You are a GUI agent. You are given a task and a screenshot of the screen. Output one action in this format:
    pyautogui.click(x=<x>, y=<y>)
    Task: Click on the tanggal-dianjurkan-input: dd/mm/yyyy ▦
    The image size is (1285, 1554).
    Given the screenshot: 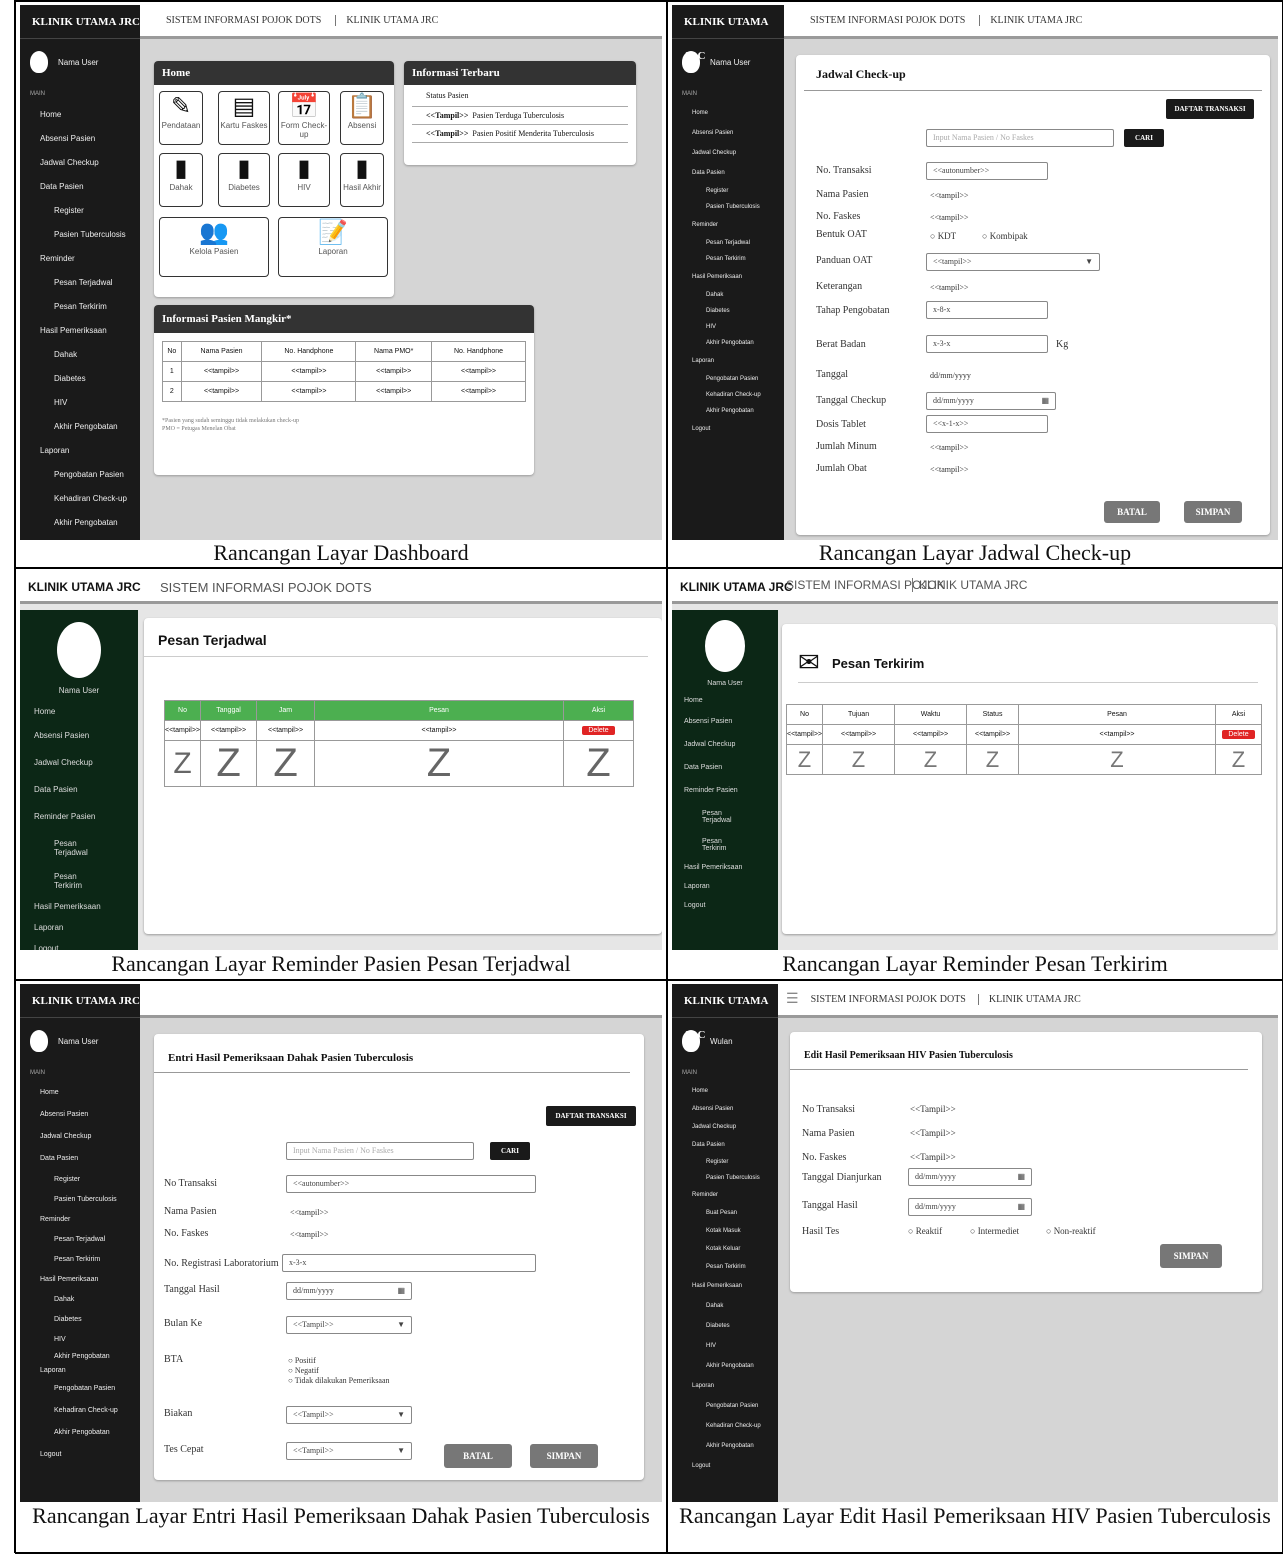 What is the action you would take?
    pyautogui.click(x=970, y=1177)
    